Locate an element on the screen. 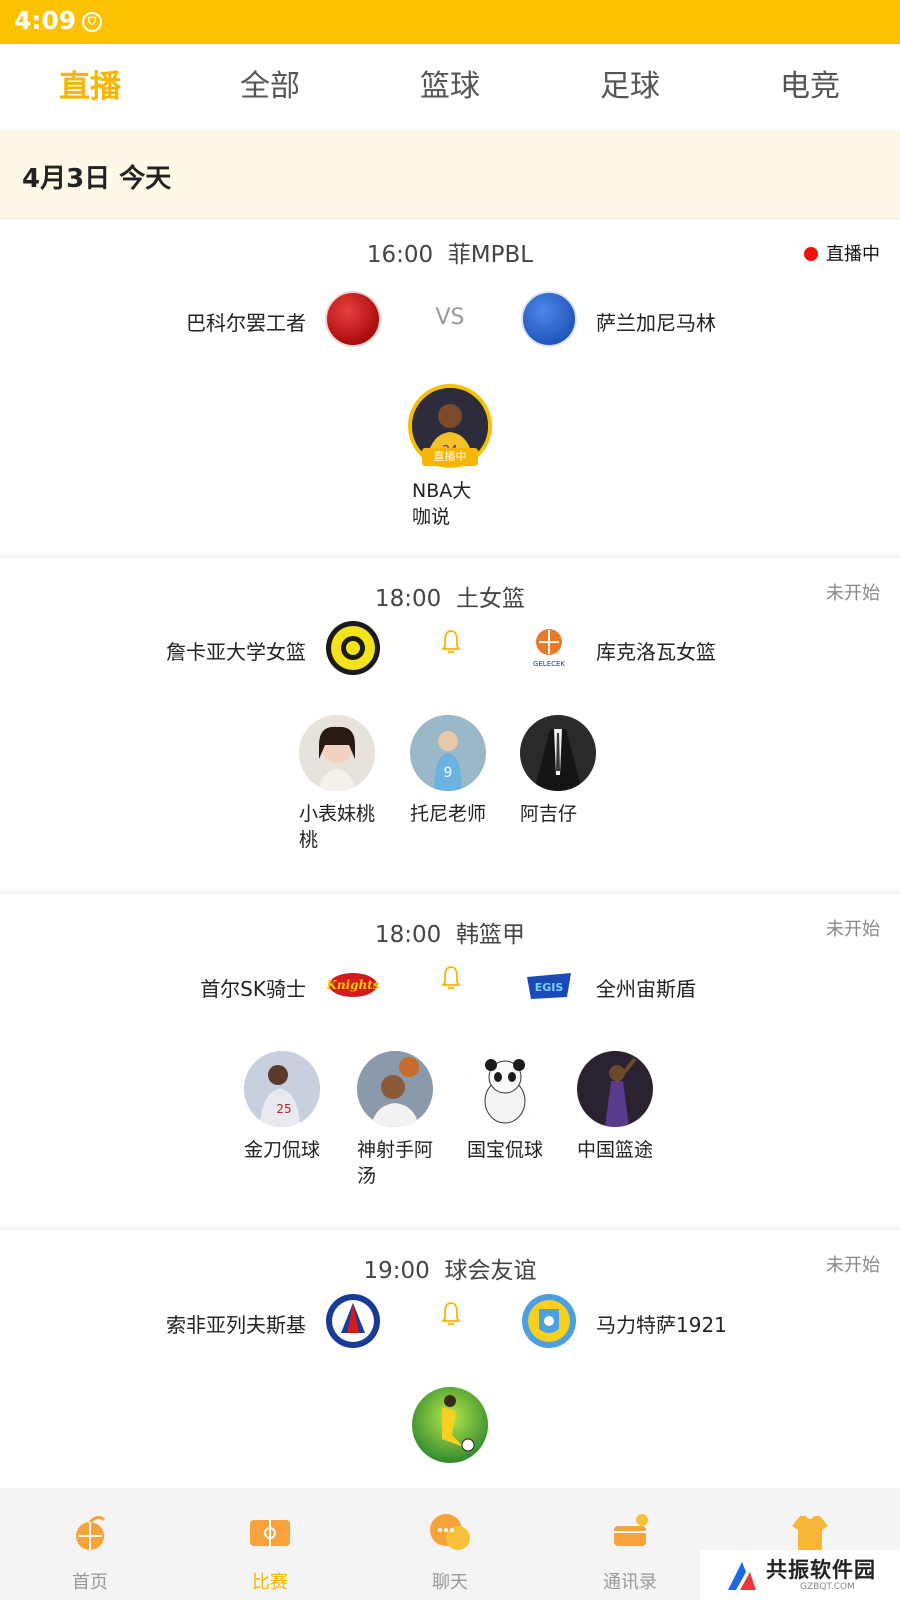  host-item: 国宝侃球 is located at coordinates (505, 1107).